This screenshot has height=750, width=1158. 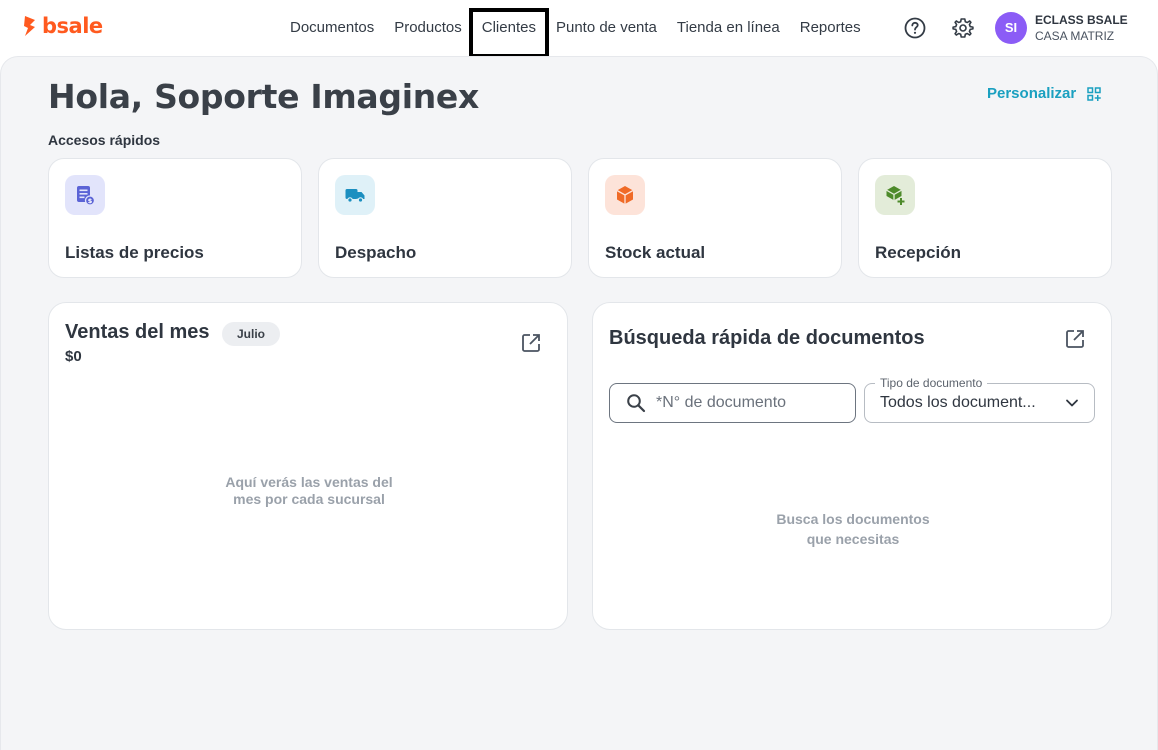 I want to click on document-type-label: Tipo de documento, so click(x=931, y=383).